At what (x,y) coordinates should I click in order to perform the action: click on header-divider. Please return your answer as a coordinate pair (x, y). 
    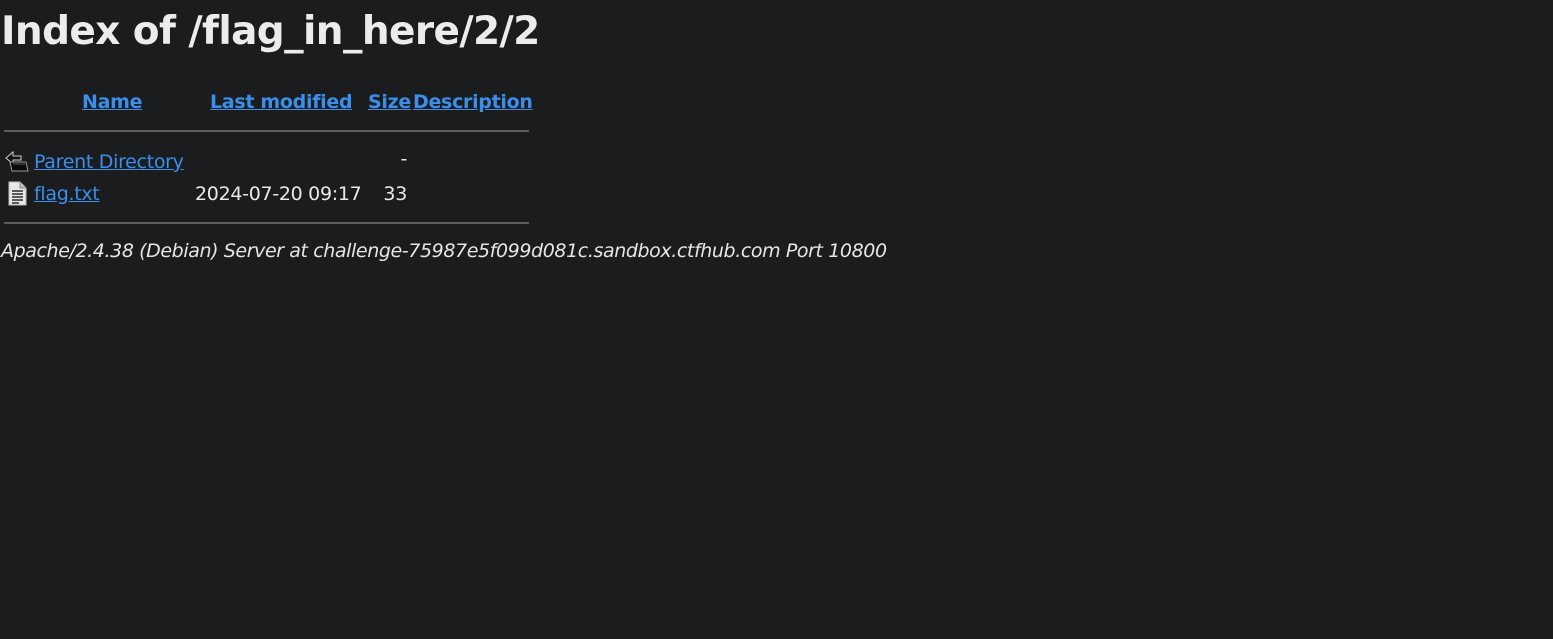
    Looking at the image, I should click on (266, 131).